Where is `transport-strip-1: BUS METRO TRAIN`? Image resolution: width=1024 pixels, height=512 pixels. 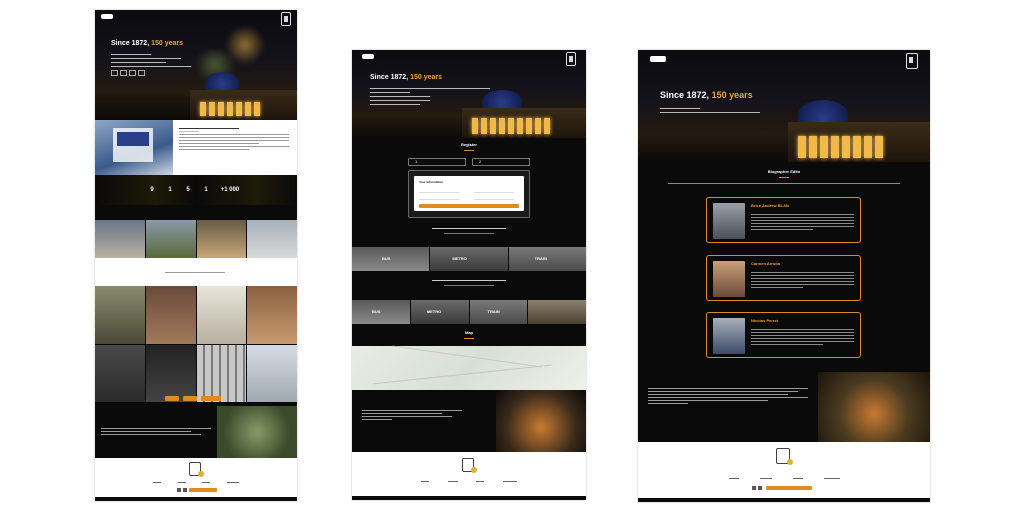 transport-strip-1: BUS METRO TRAIN is located at coordinates (469, 259).